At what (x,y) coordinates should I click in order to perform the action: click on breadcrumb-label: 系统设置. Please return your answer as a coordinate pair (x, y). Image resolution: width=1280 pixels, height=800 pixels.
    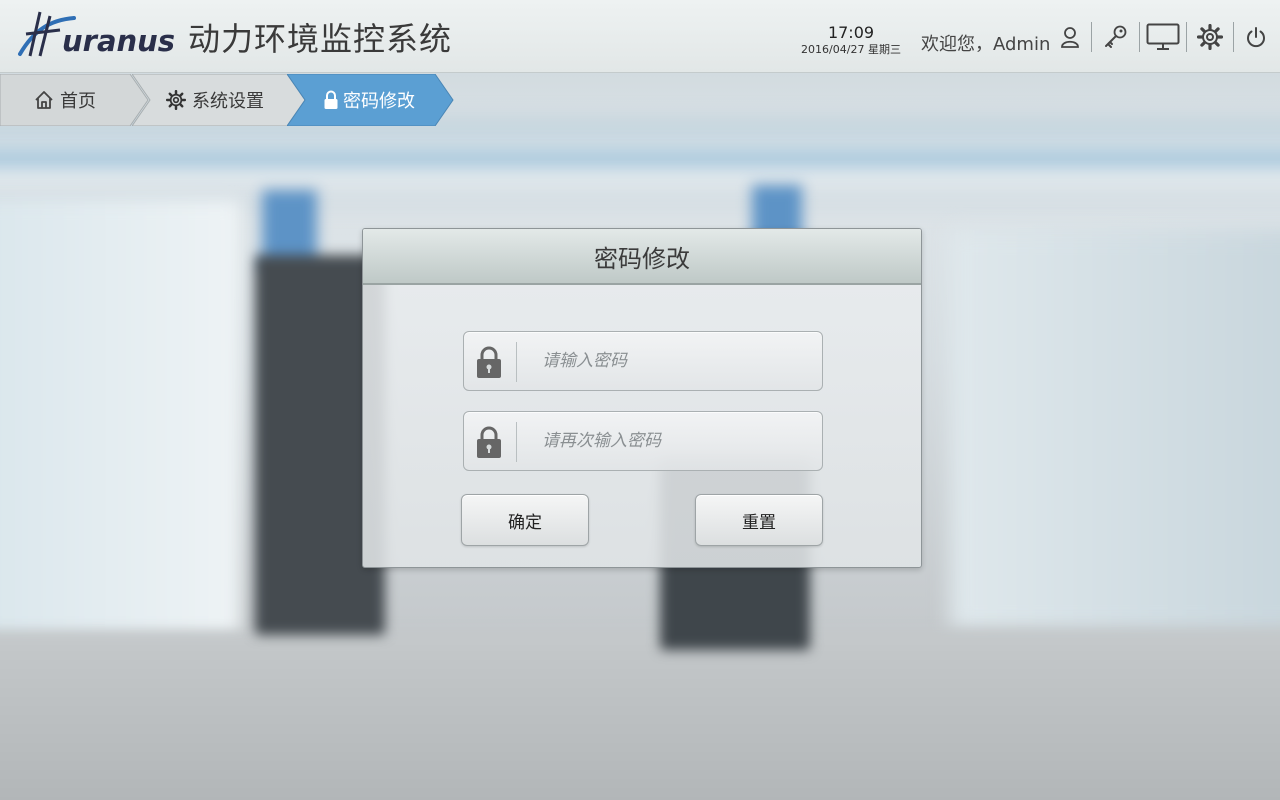
    Looking at the image, I should click on (228, 101).